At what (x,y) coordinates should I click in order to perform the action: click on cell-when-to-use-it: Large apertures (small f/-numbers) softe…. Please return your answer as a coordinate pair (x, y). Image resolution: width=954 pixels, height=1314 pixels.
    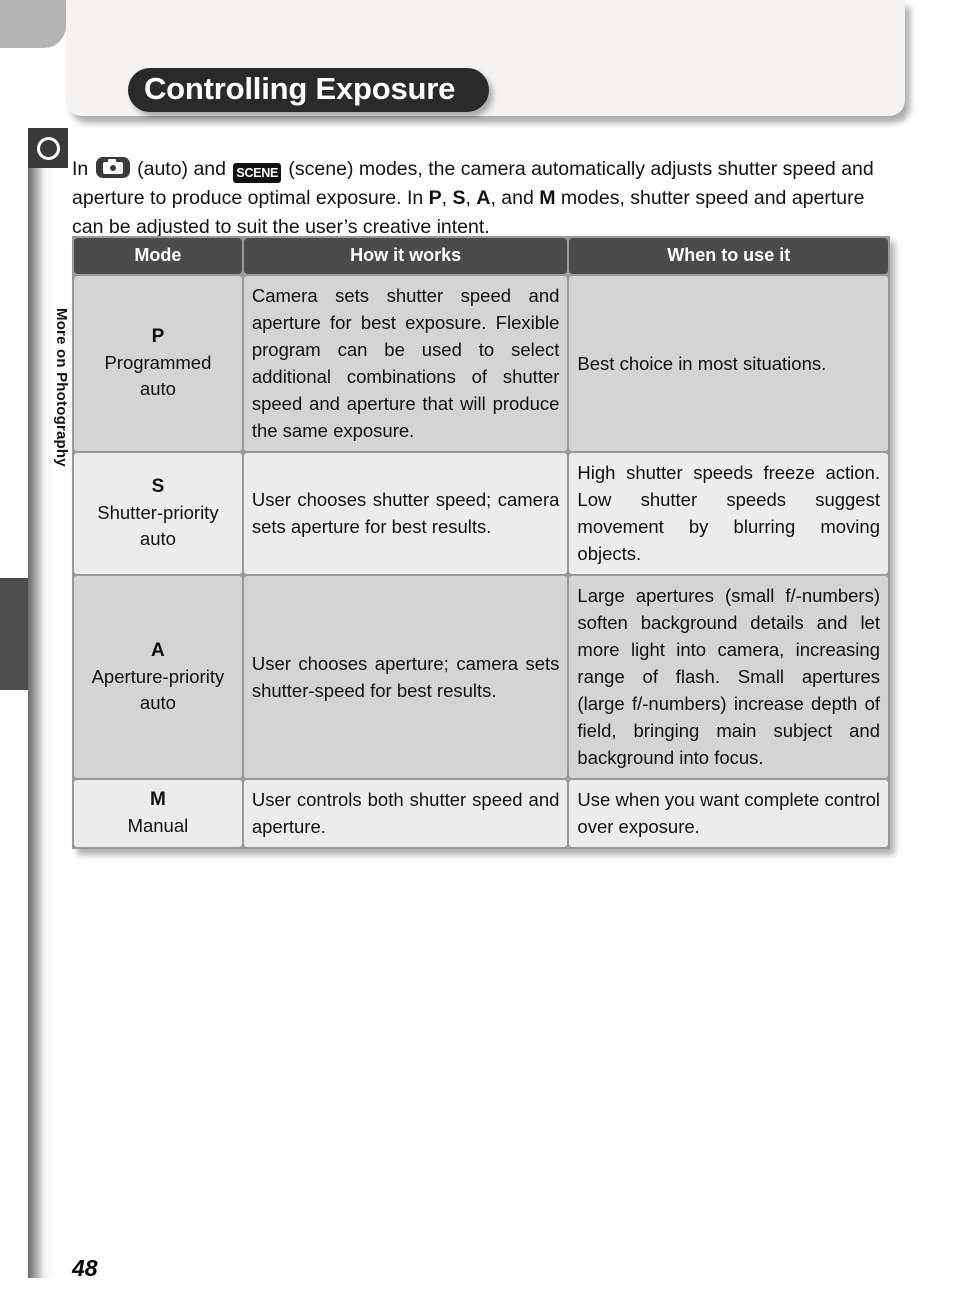
    Looking at the image, I should click on (728, 677).